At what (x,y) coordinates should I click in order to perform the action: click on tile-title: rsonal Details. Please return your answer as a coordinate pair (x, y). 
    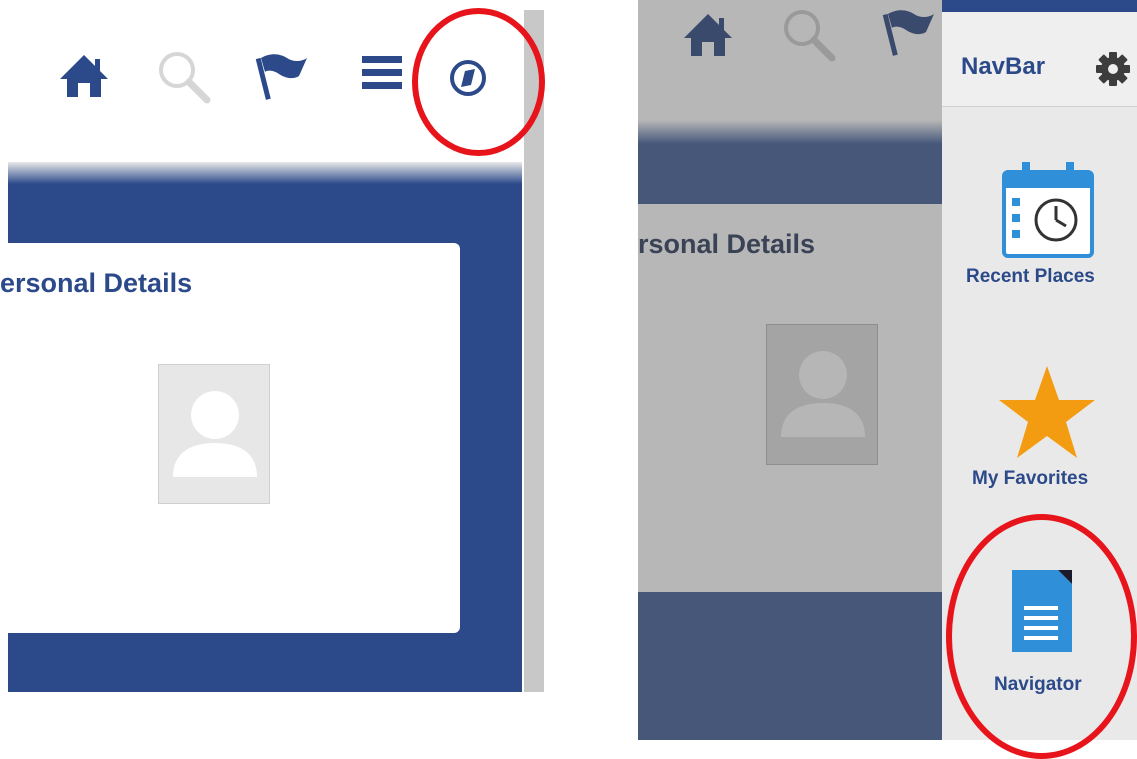
    Looking at the image, I should click on (727, 244).